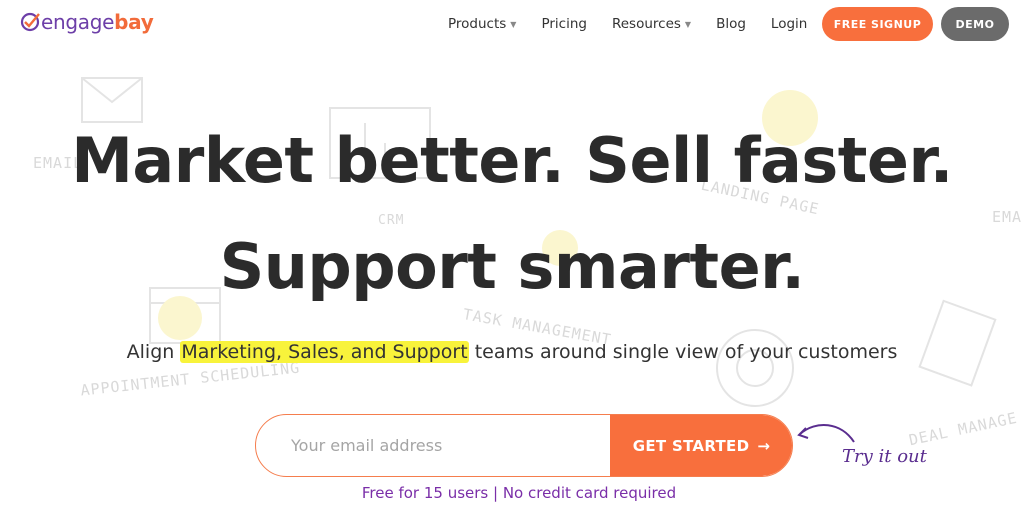 This screenshot has height=517, width=1024. Describe the element at coordinates (433, 445) in the screenshot. I see `email-input` at that location.